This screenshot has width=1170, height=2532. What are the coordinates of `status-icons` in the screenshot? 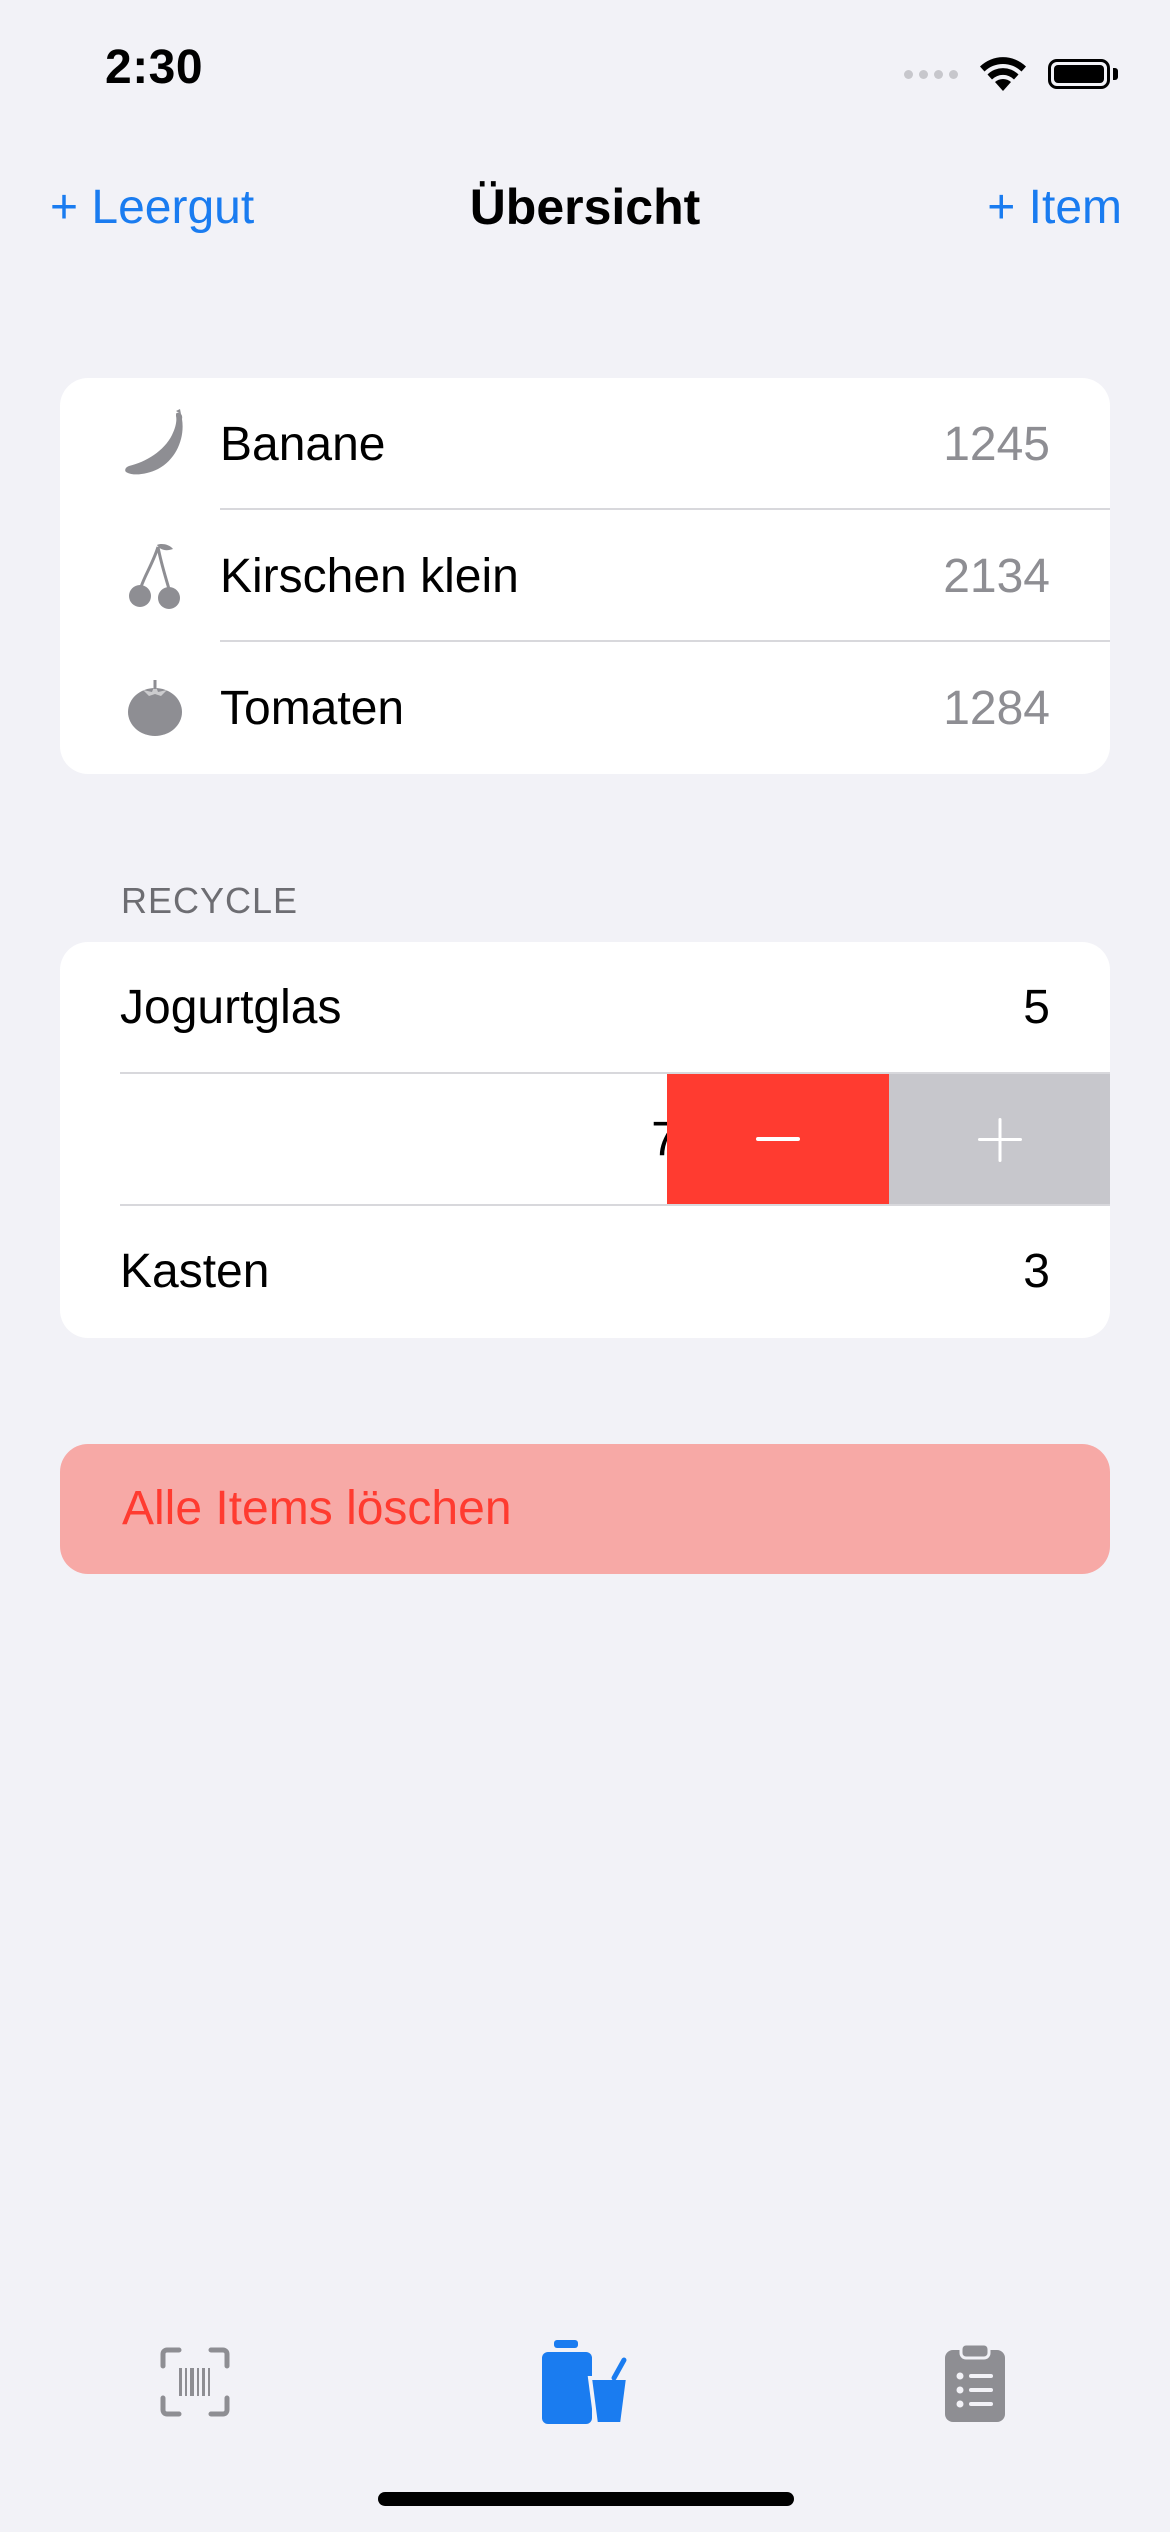 It's located at (1011, 74).